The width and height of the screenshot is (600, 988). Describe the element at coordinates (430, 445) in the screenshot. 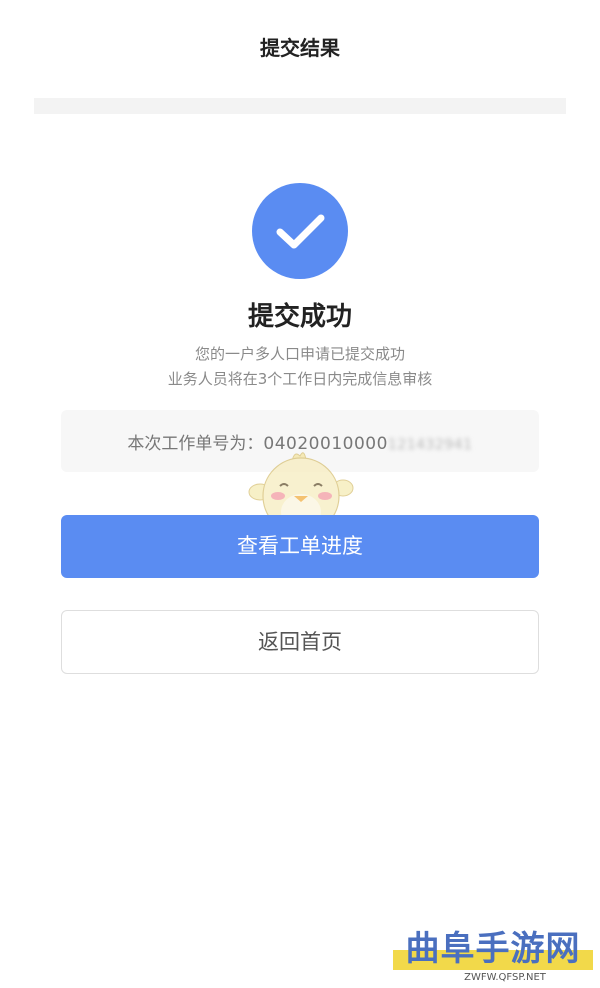

I see `order-number-masked: 121432941` at that location.